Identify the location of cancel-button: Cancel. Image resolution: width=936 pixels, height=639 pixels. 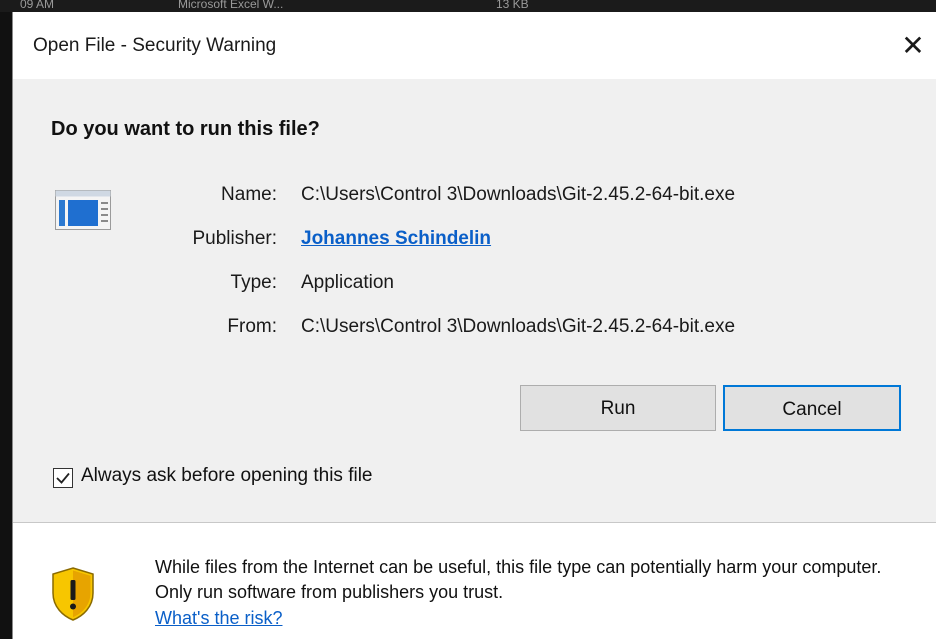
(812, 408).